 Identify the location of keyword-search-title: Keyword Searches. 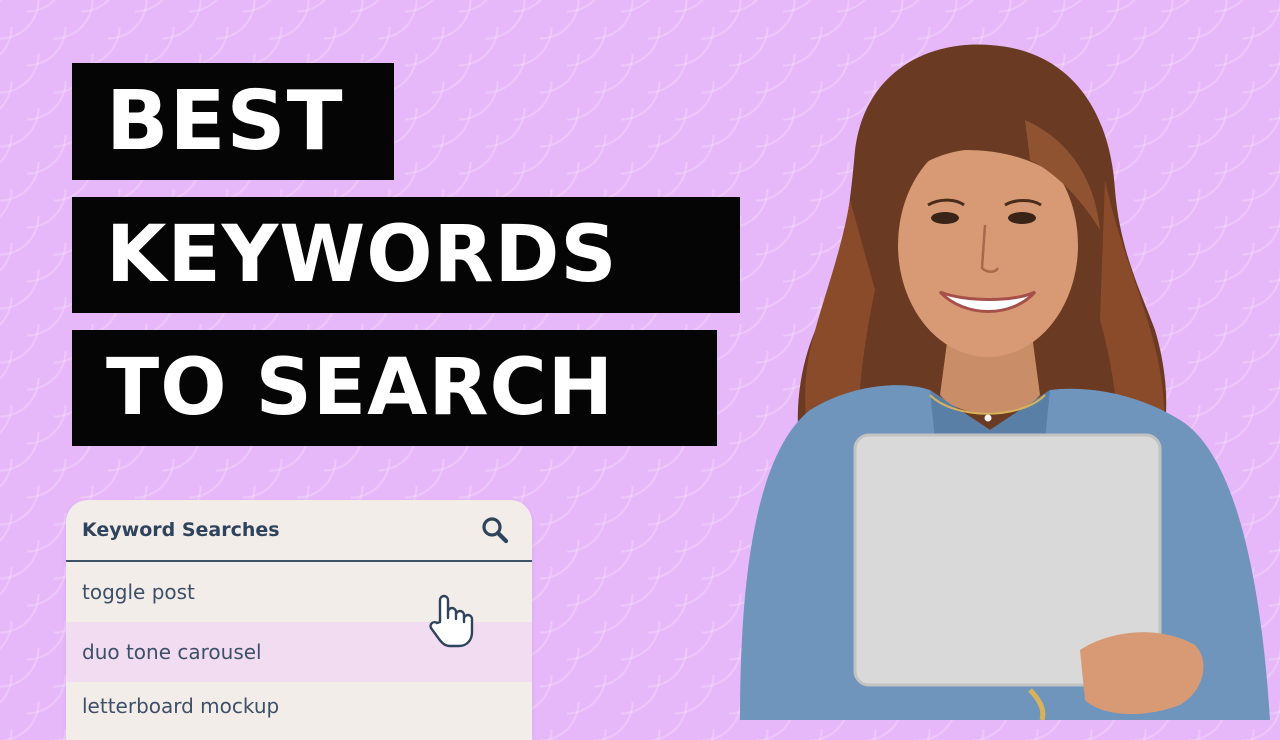
(181, 530).